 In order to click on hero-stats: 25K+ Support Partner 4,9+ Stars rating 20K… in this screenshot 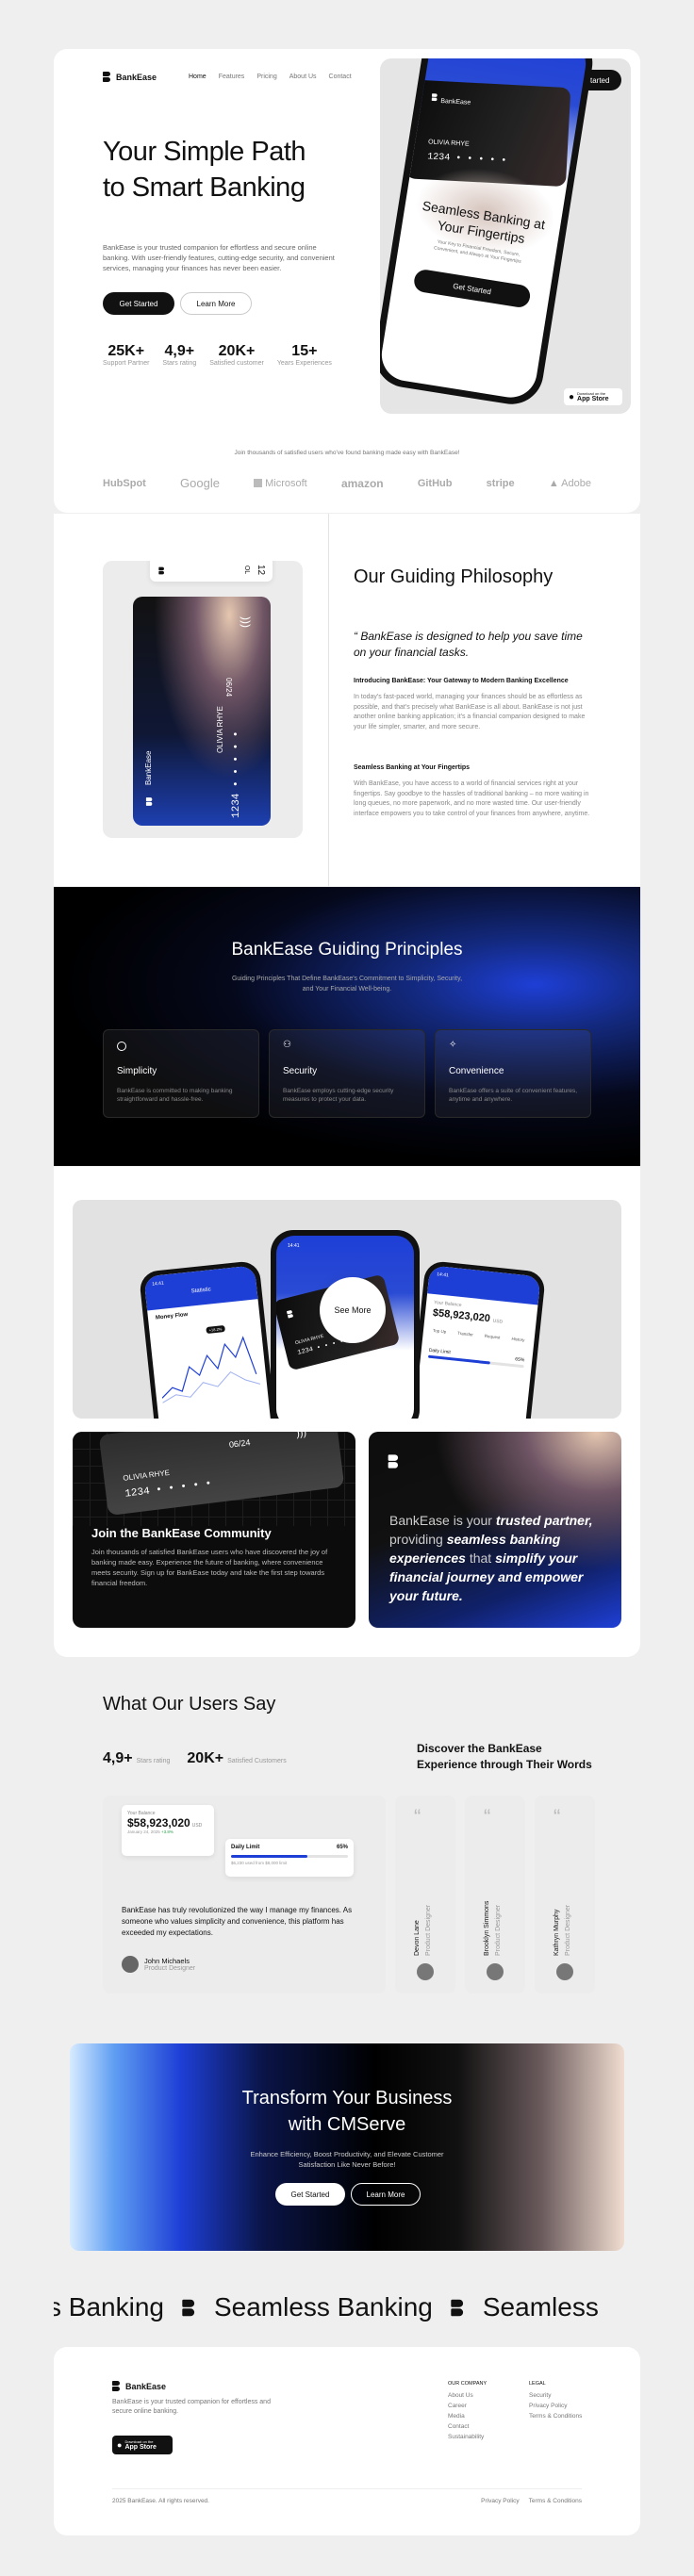, I will do `click(217, 355)`.